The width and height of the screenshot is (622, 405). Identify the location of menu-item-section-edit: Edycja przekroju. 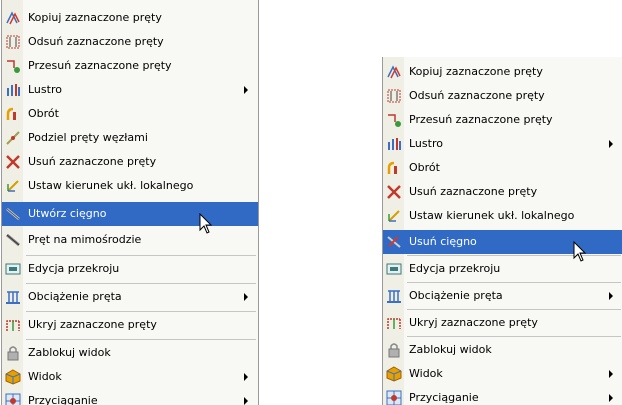
(130, 269).